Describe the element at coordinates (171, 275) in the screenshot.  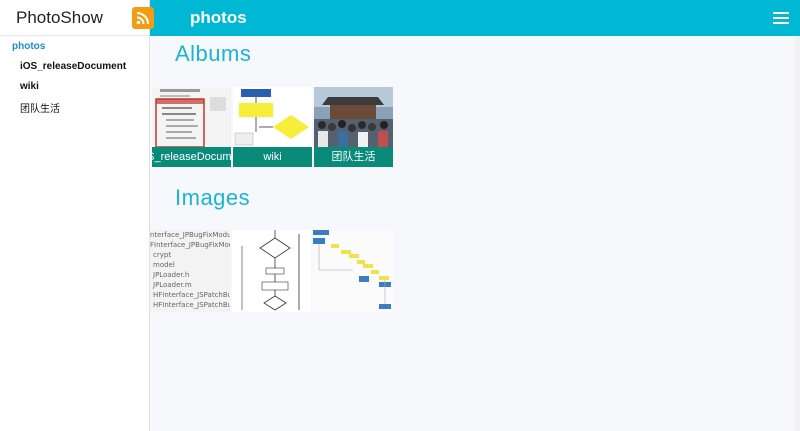
I see `code-line: JPLoader.h` at that location.